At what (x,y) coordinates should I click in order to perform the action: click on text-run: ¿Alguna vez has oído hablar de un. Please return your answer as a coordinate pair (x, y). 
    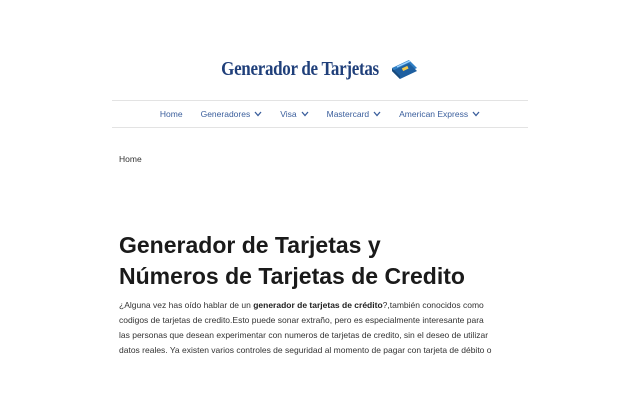
    Looking at the image, I should click on (186, 305).